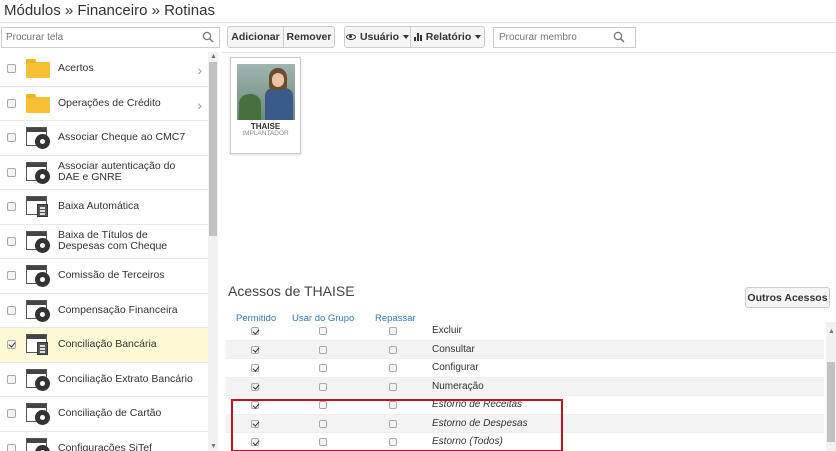 The image size is (836, 451). I want to click on screen-list-item-label: Configurações SiTef, so click(105, 446).